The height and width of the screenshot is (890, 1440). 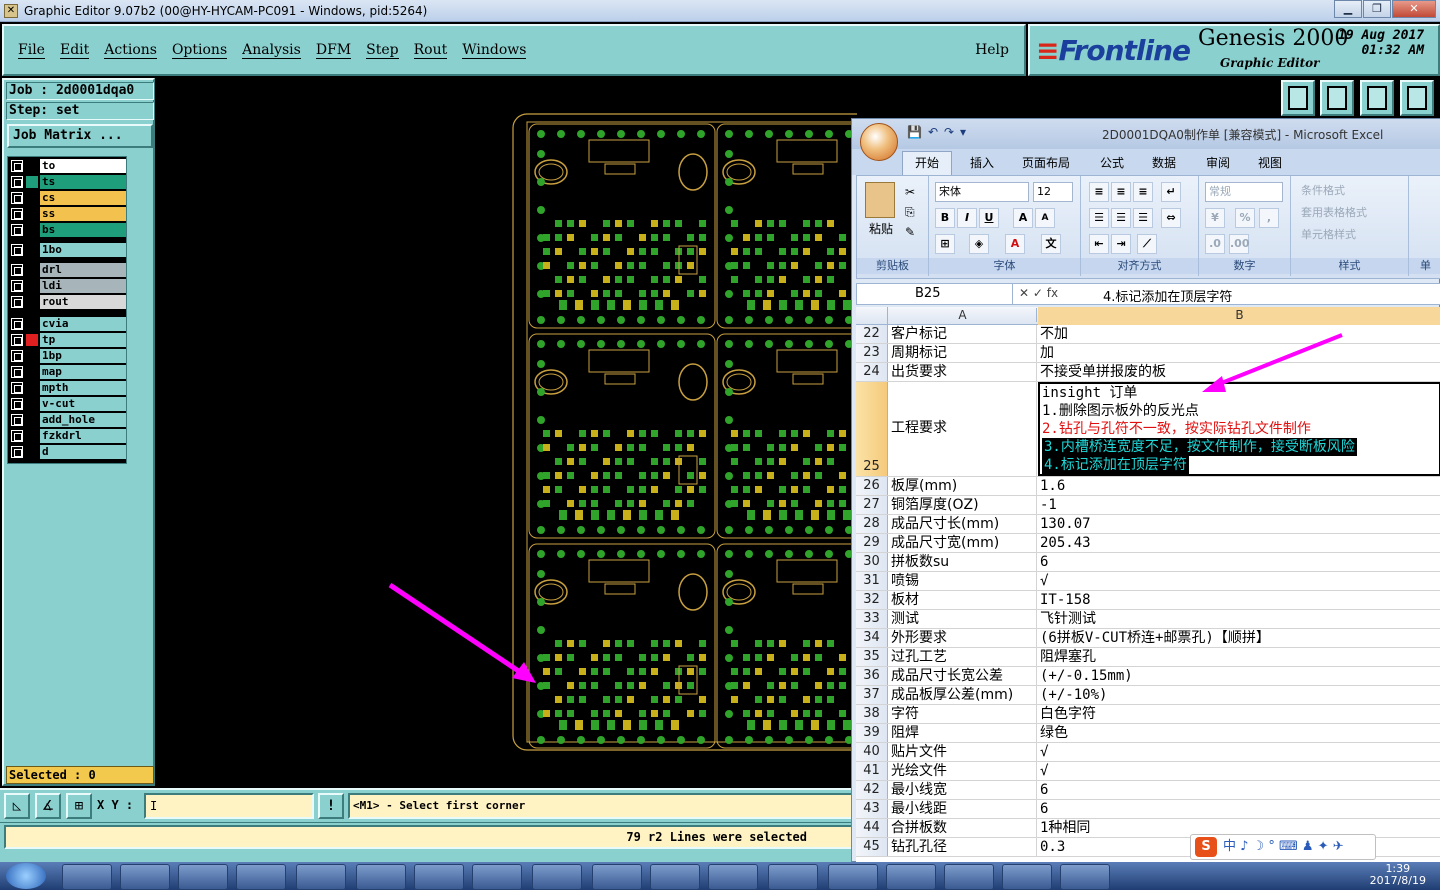 I want to click on ime-toolbar: S 中 ♪ ☽ ° ⌨ ♟ ✦ ✈, so click(x=1283, y=847).